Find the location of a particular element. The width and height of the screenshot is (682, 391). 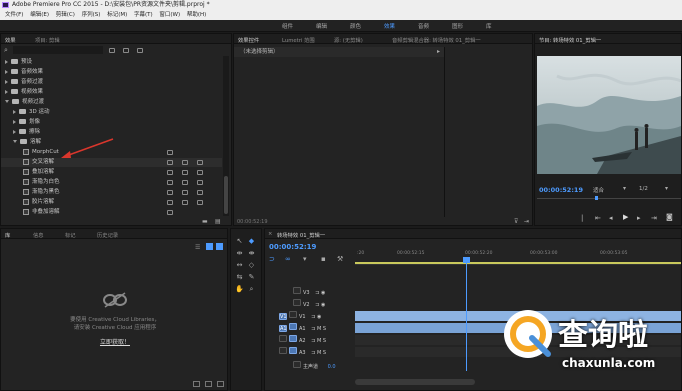

tab-sequence: 转场特效 01_剪辑一 is located at coordinates (301, 235).